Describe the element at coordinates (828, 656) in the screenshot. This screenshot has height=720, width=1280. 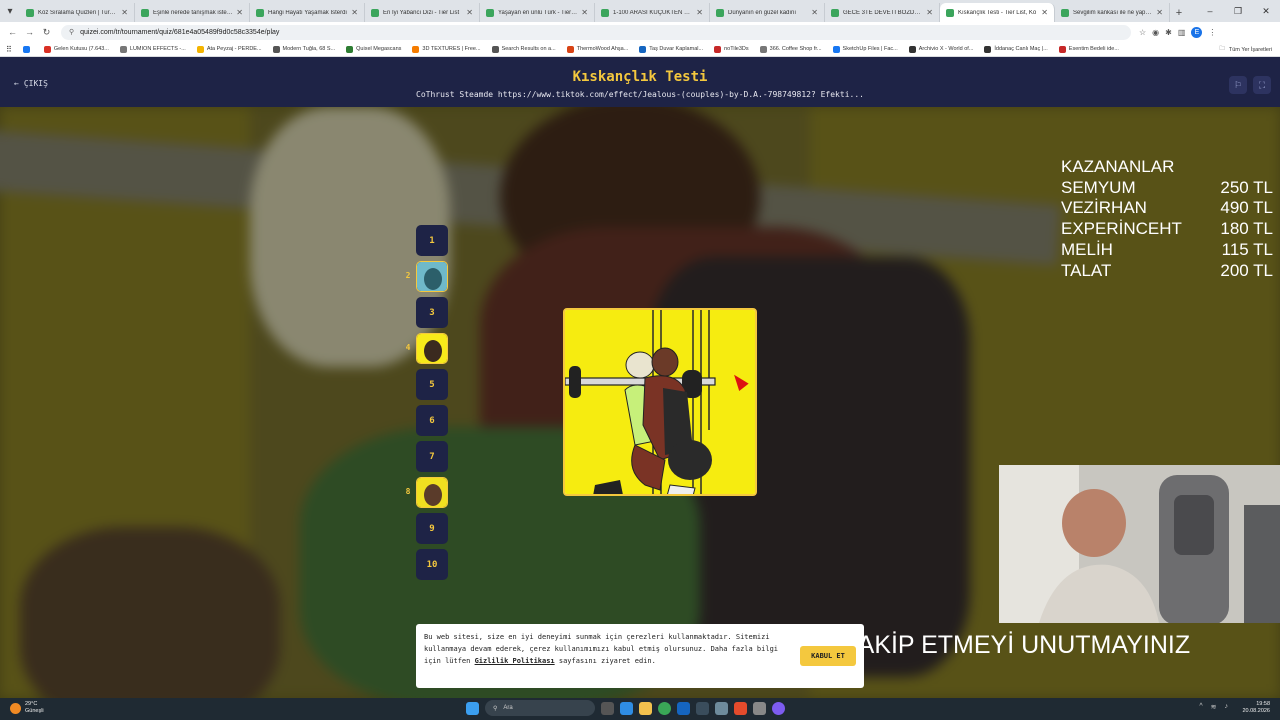
I see `accept-cookies-button: KABUL ET` at that location.